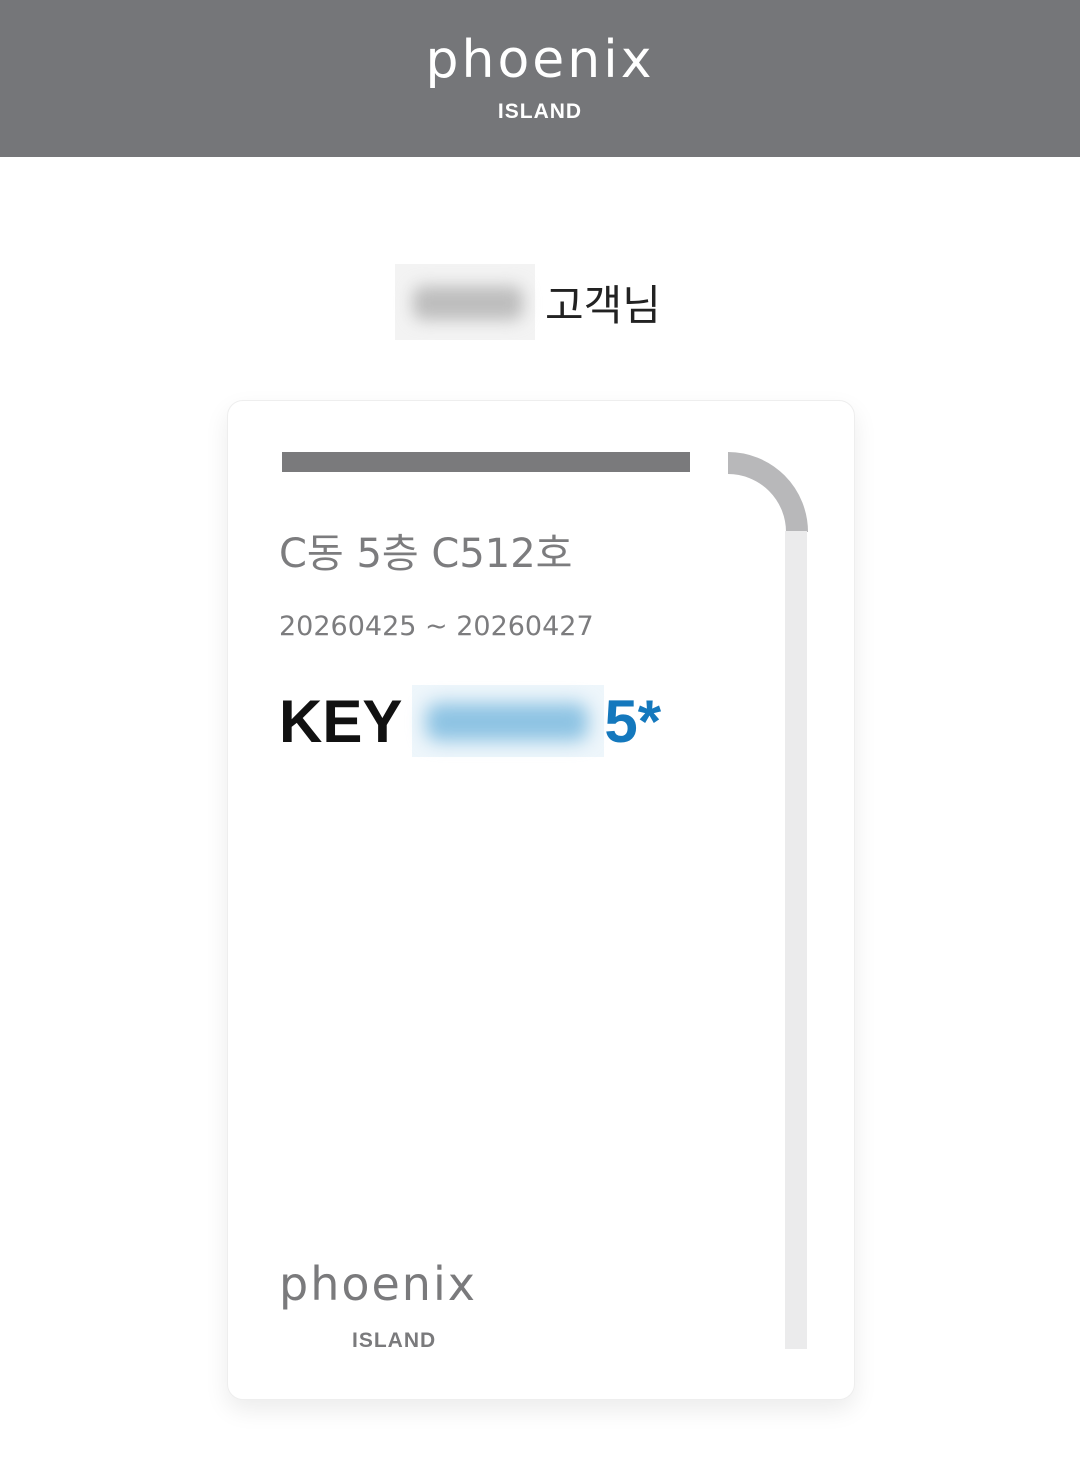  What do you see at coordinates (768, 492) in the screenshot?
I see `card-corner-arc` at bounding box center [768, 492].